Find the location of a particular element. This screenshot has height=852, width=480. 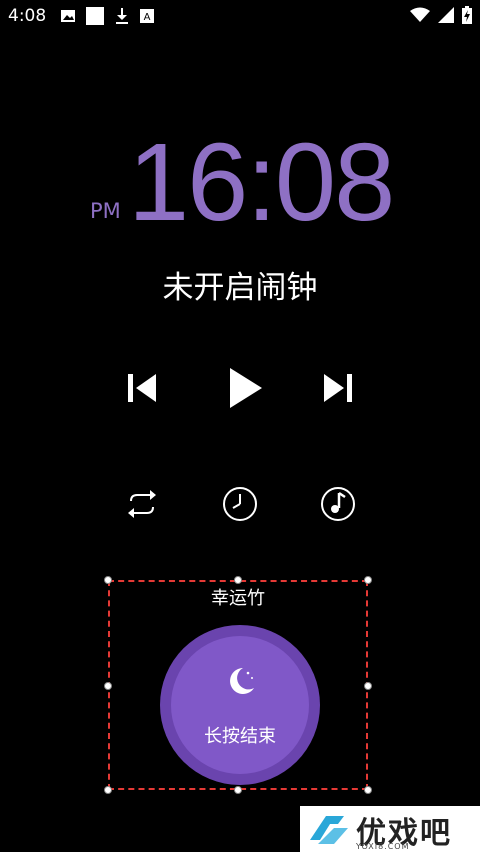

resize-handle-top-right is located at coordinates (368, 580).